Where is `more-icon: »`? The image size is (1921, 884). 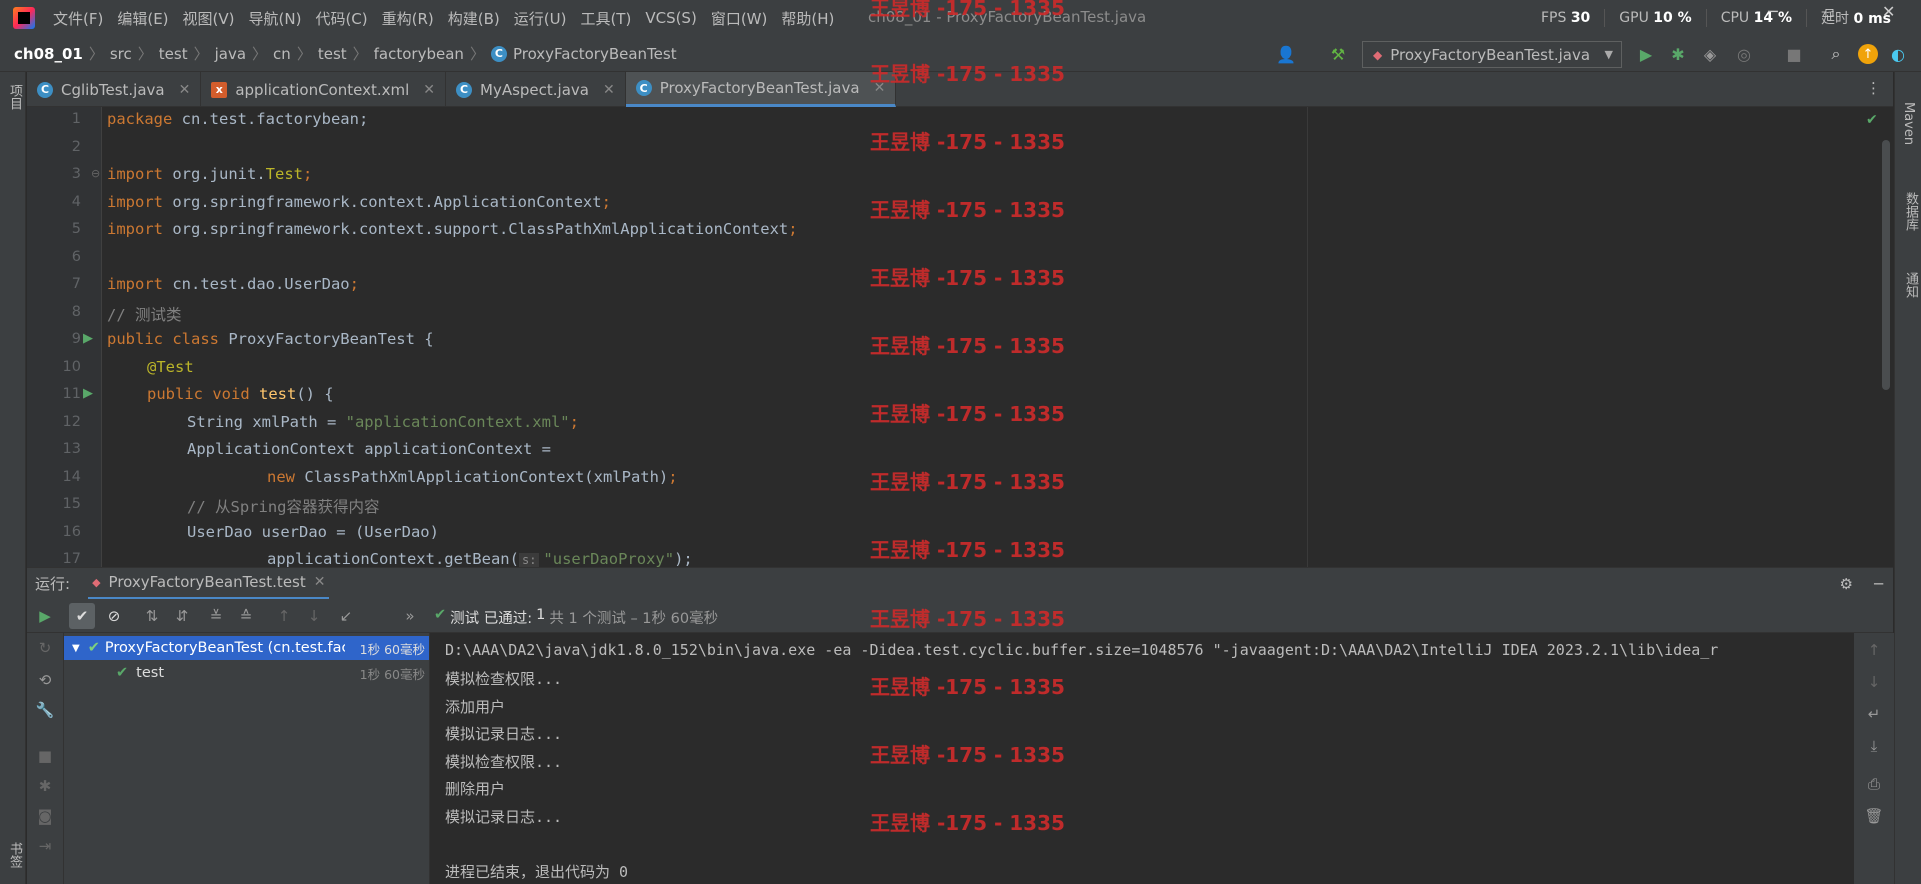 more-icon: » is located at coordinates (410, 616).